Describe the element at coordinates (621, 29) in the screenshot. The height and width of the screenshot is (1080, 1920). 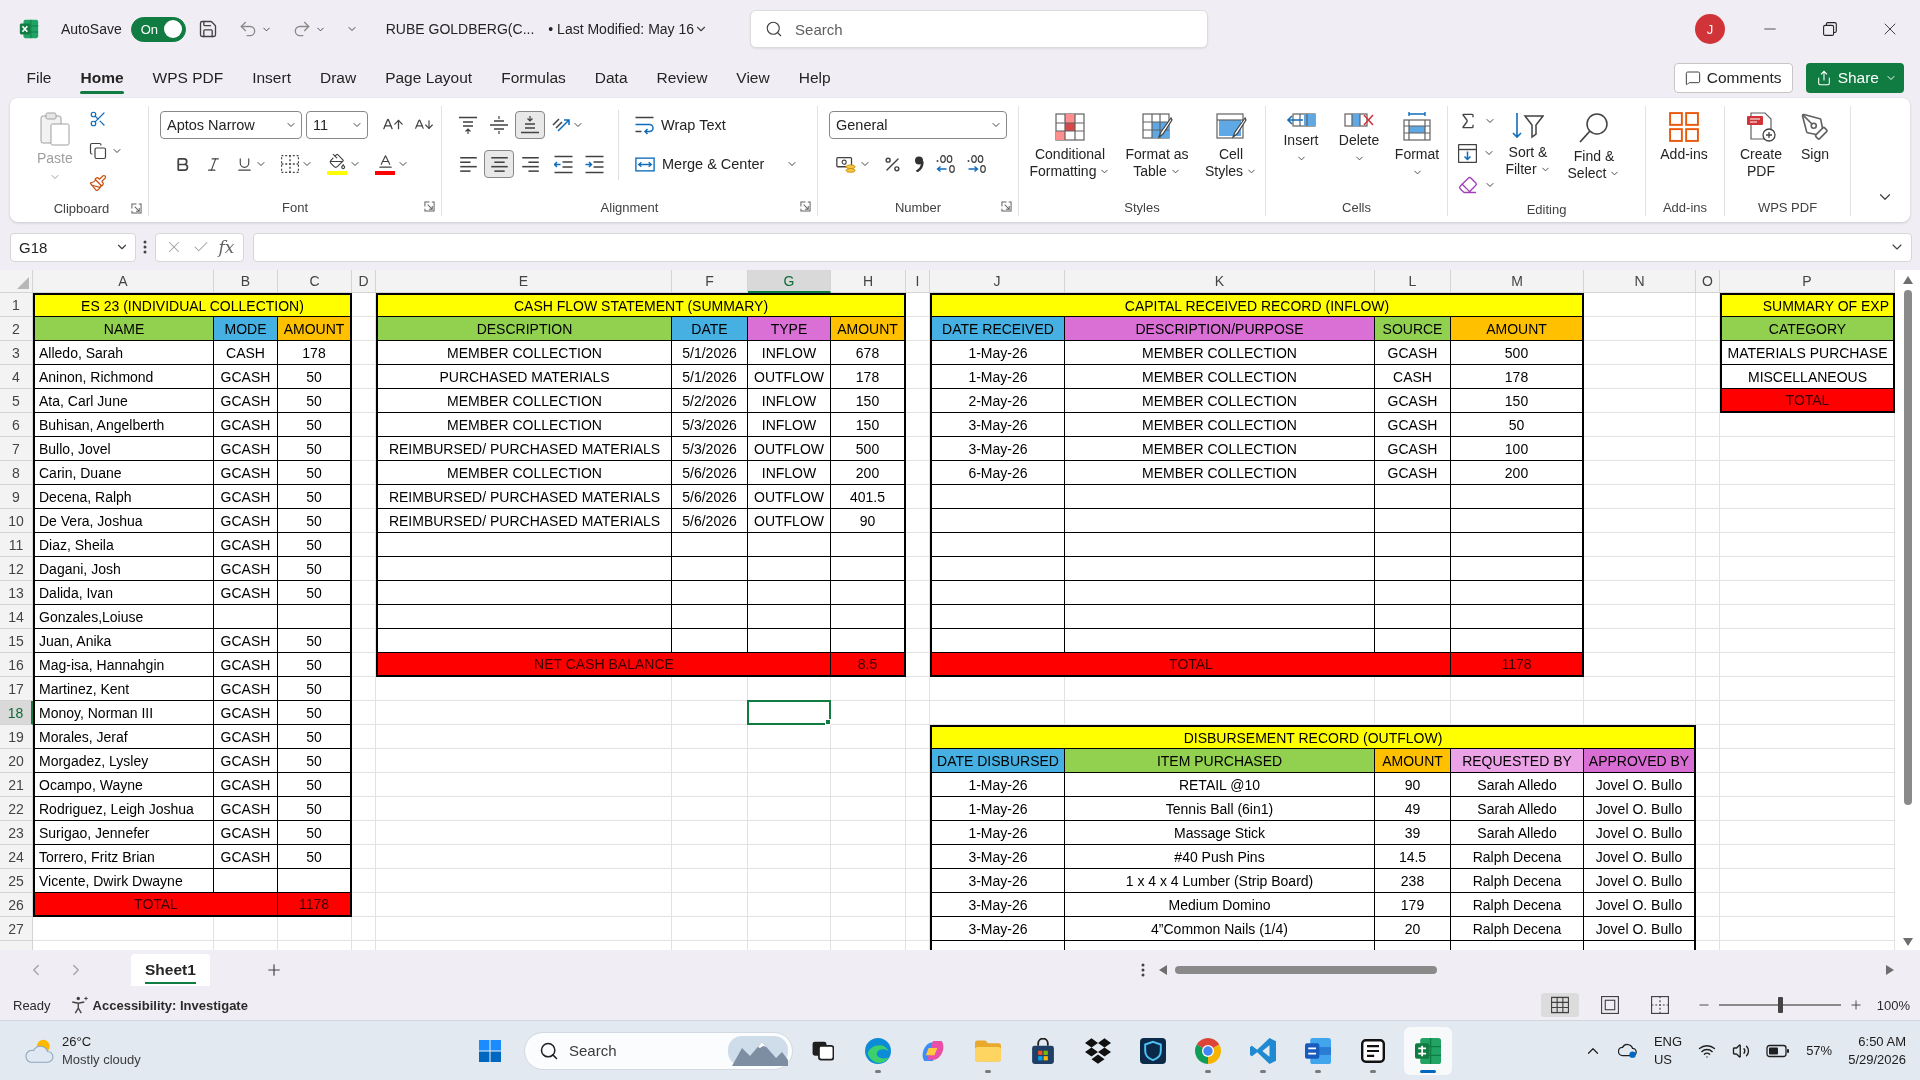
I see `last-modified-text: • Last Modified: May 16` at that location.